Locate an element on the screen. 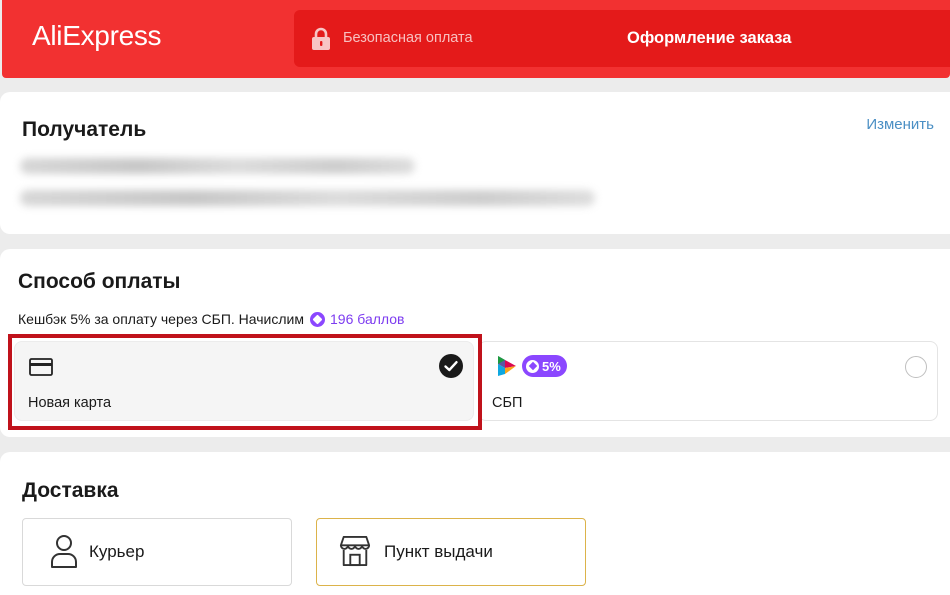  payment-option-sbp: 5% СБП is located at coordinates (708, 381).